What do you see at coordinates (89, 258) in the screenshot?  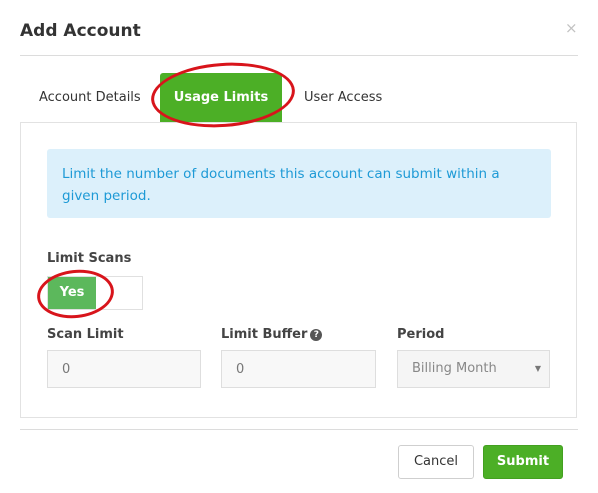 I see `limit-scans-label: Limit Scans` at bounding box center [89, 258].